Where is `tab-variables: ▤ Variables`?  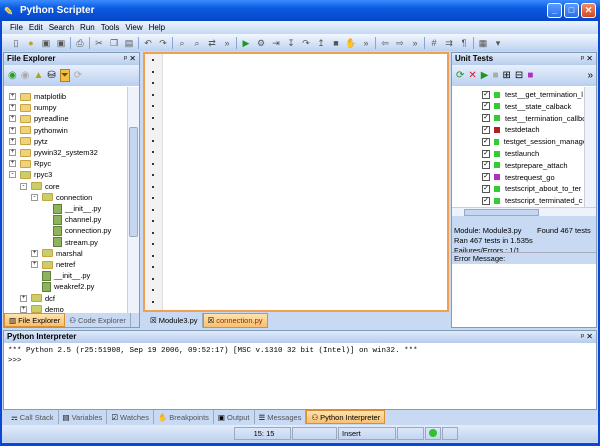 tab-variables: ▤ Variables is located at coordinates (83, 417).